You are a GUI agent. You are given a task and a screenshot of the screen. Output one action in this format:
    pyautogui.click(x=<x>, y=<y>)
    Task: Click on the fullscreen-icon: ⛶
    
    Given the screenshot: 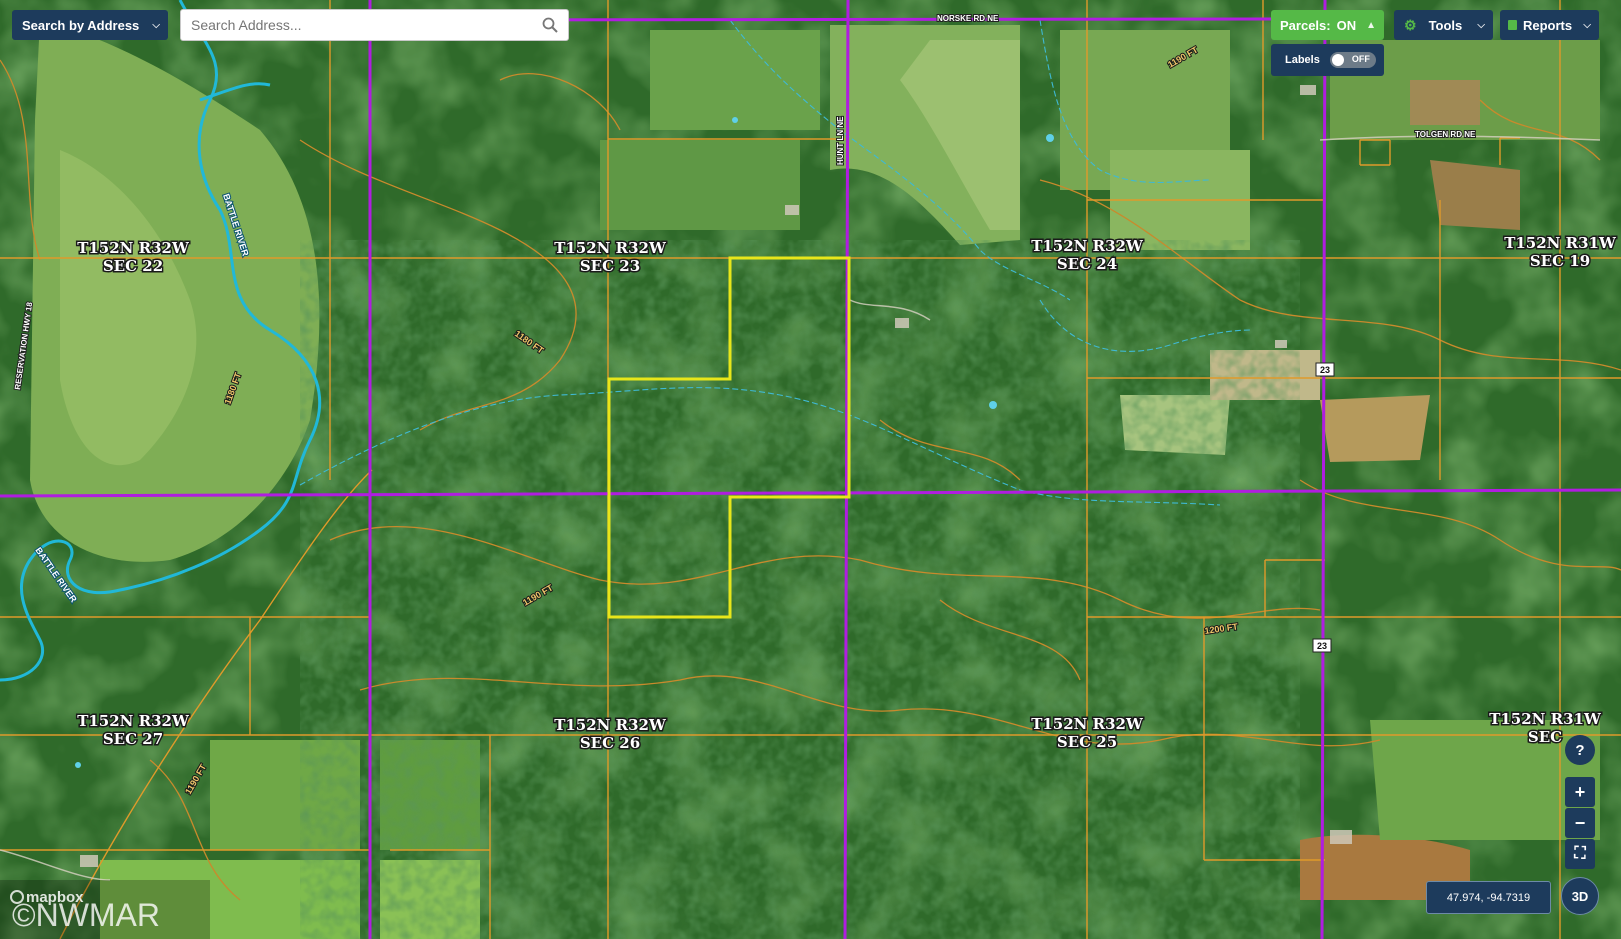 What is the action you would take?
    pyautogui.click(x=1580, y=853)
    